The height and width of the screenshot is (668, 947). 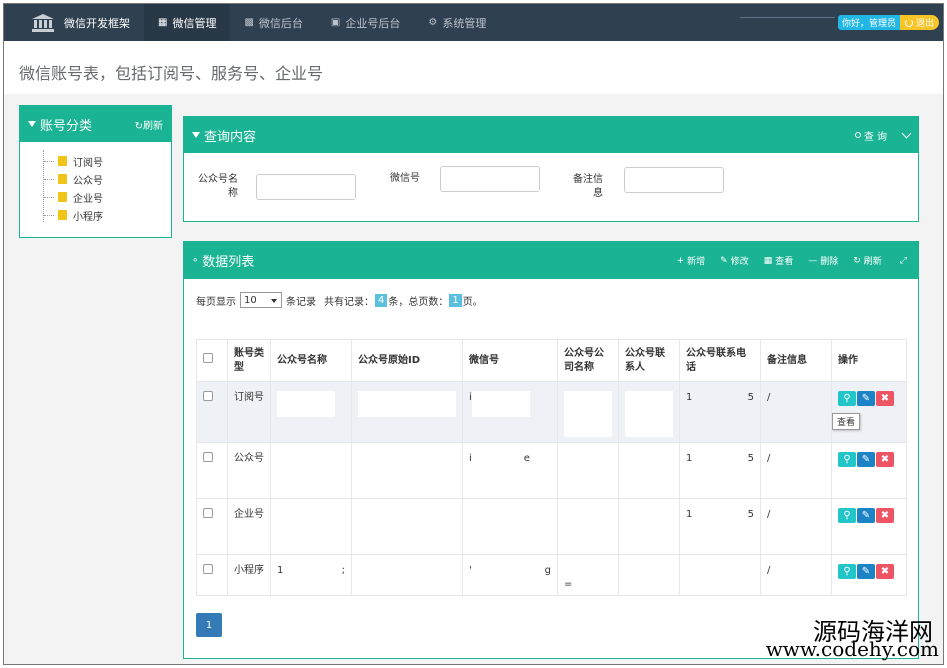 What do you see at coordinates (674, 180) in the screenshot?
I see `remark-input` at bounding box center [674, 180].